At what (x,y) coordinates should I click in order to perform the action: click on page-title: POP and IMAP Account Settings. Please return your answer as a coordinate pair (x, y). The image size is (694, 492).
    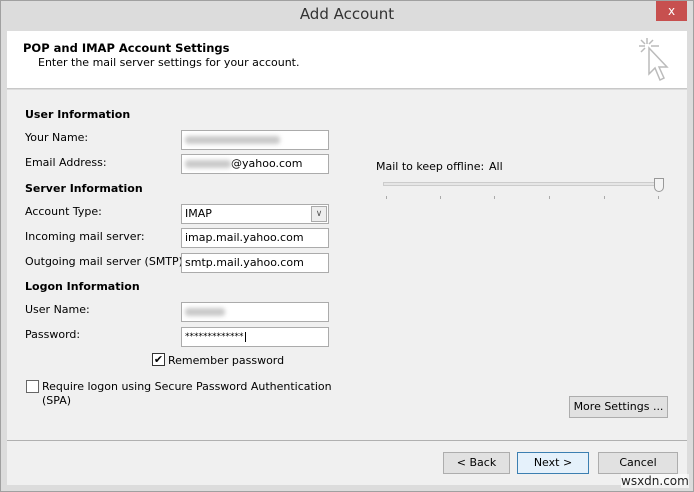
    Looking at the image, I should click on (126, 48).